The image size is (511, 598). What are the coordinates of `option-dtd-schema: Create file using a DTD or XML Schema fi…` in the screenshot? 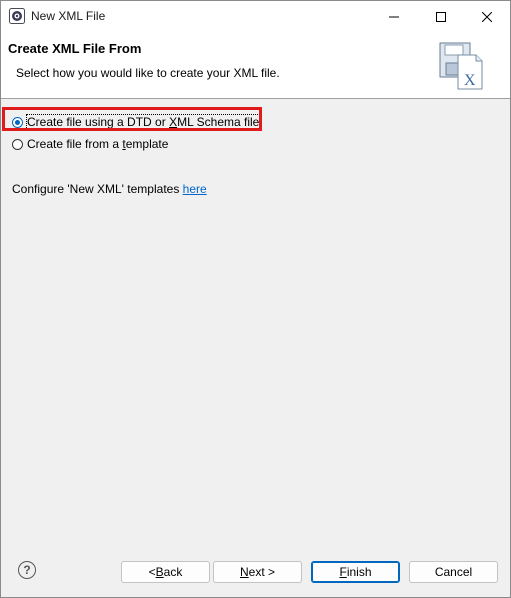 It's located at (136, 122).